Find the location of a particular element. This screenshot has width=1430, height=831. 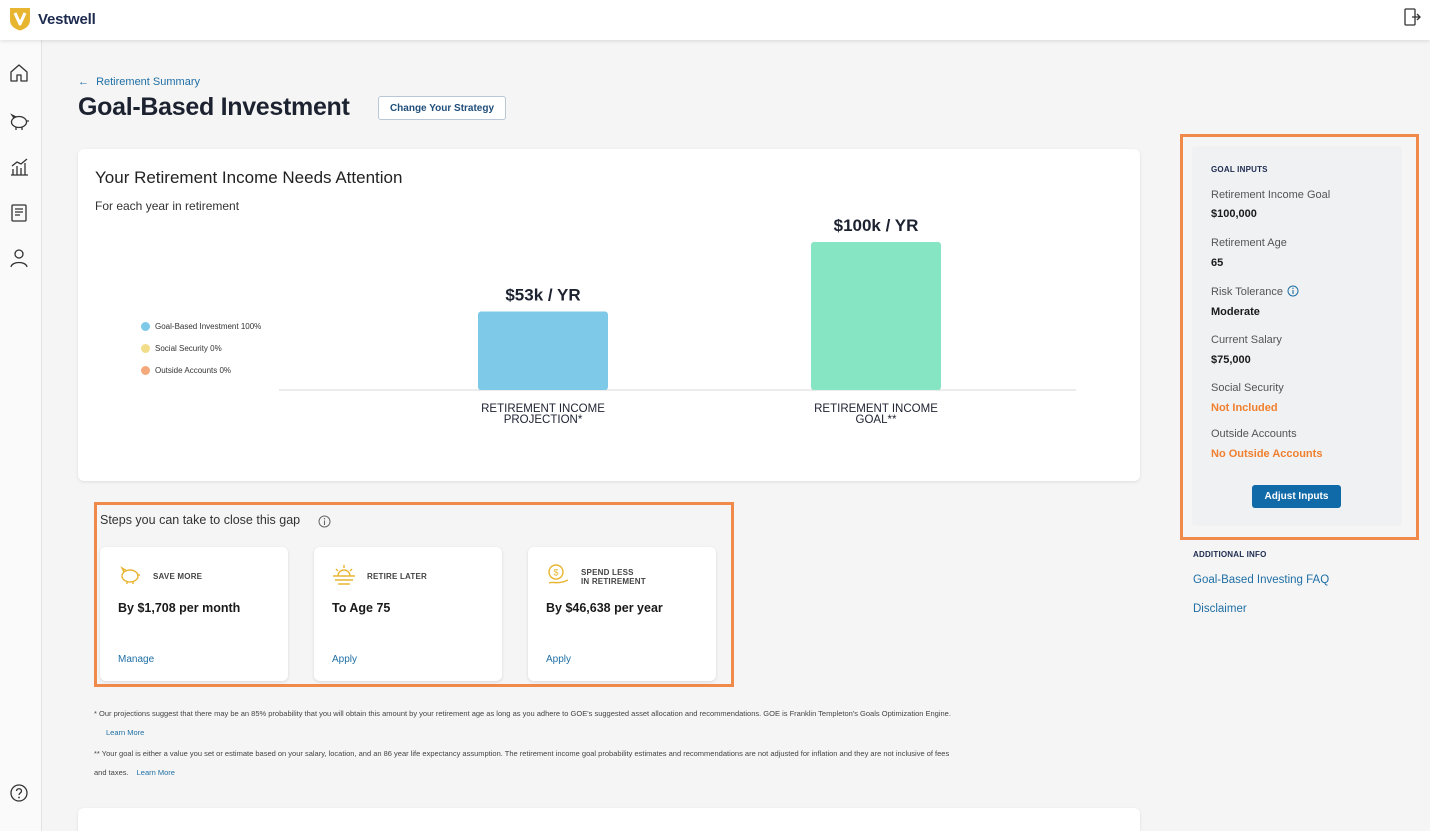

outside-accounts-value: No Outside Accounts is located at coordinates (1267, 454).